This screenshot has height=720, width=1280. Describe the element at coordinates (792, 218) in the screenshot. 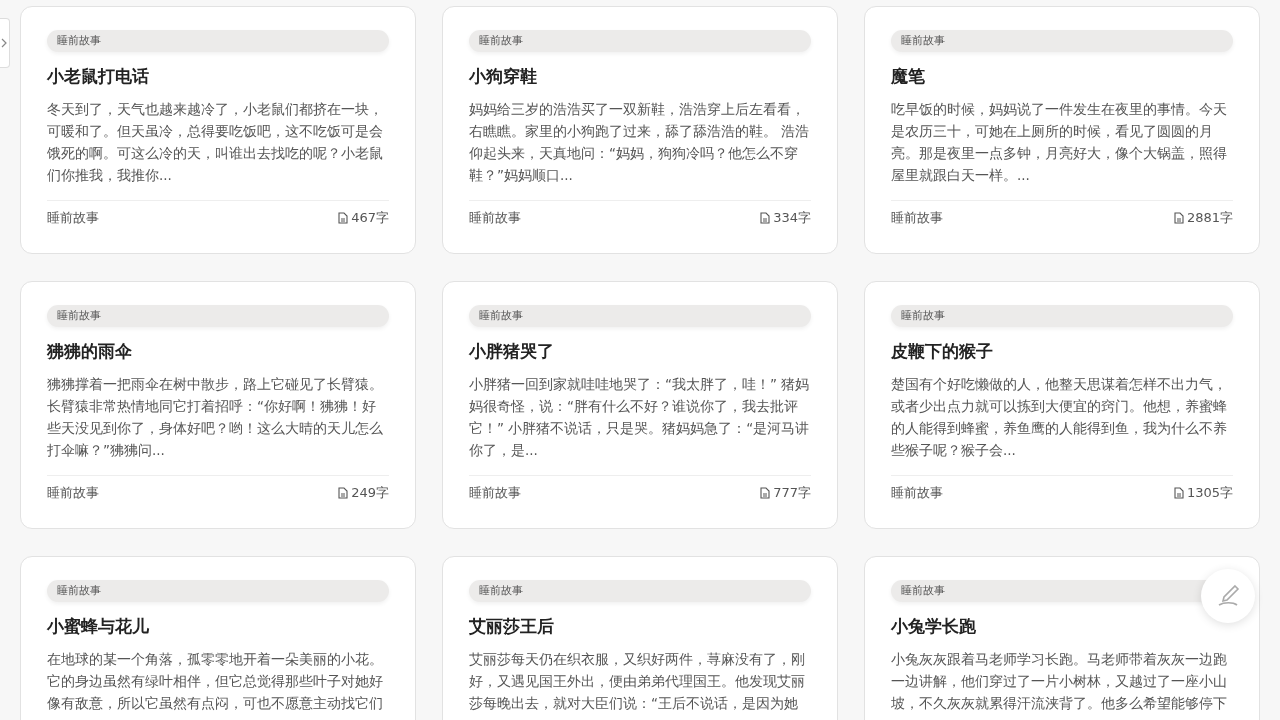

I see `word-count: 334字` at that location.